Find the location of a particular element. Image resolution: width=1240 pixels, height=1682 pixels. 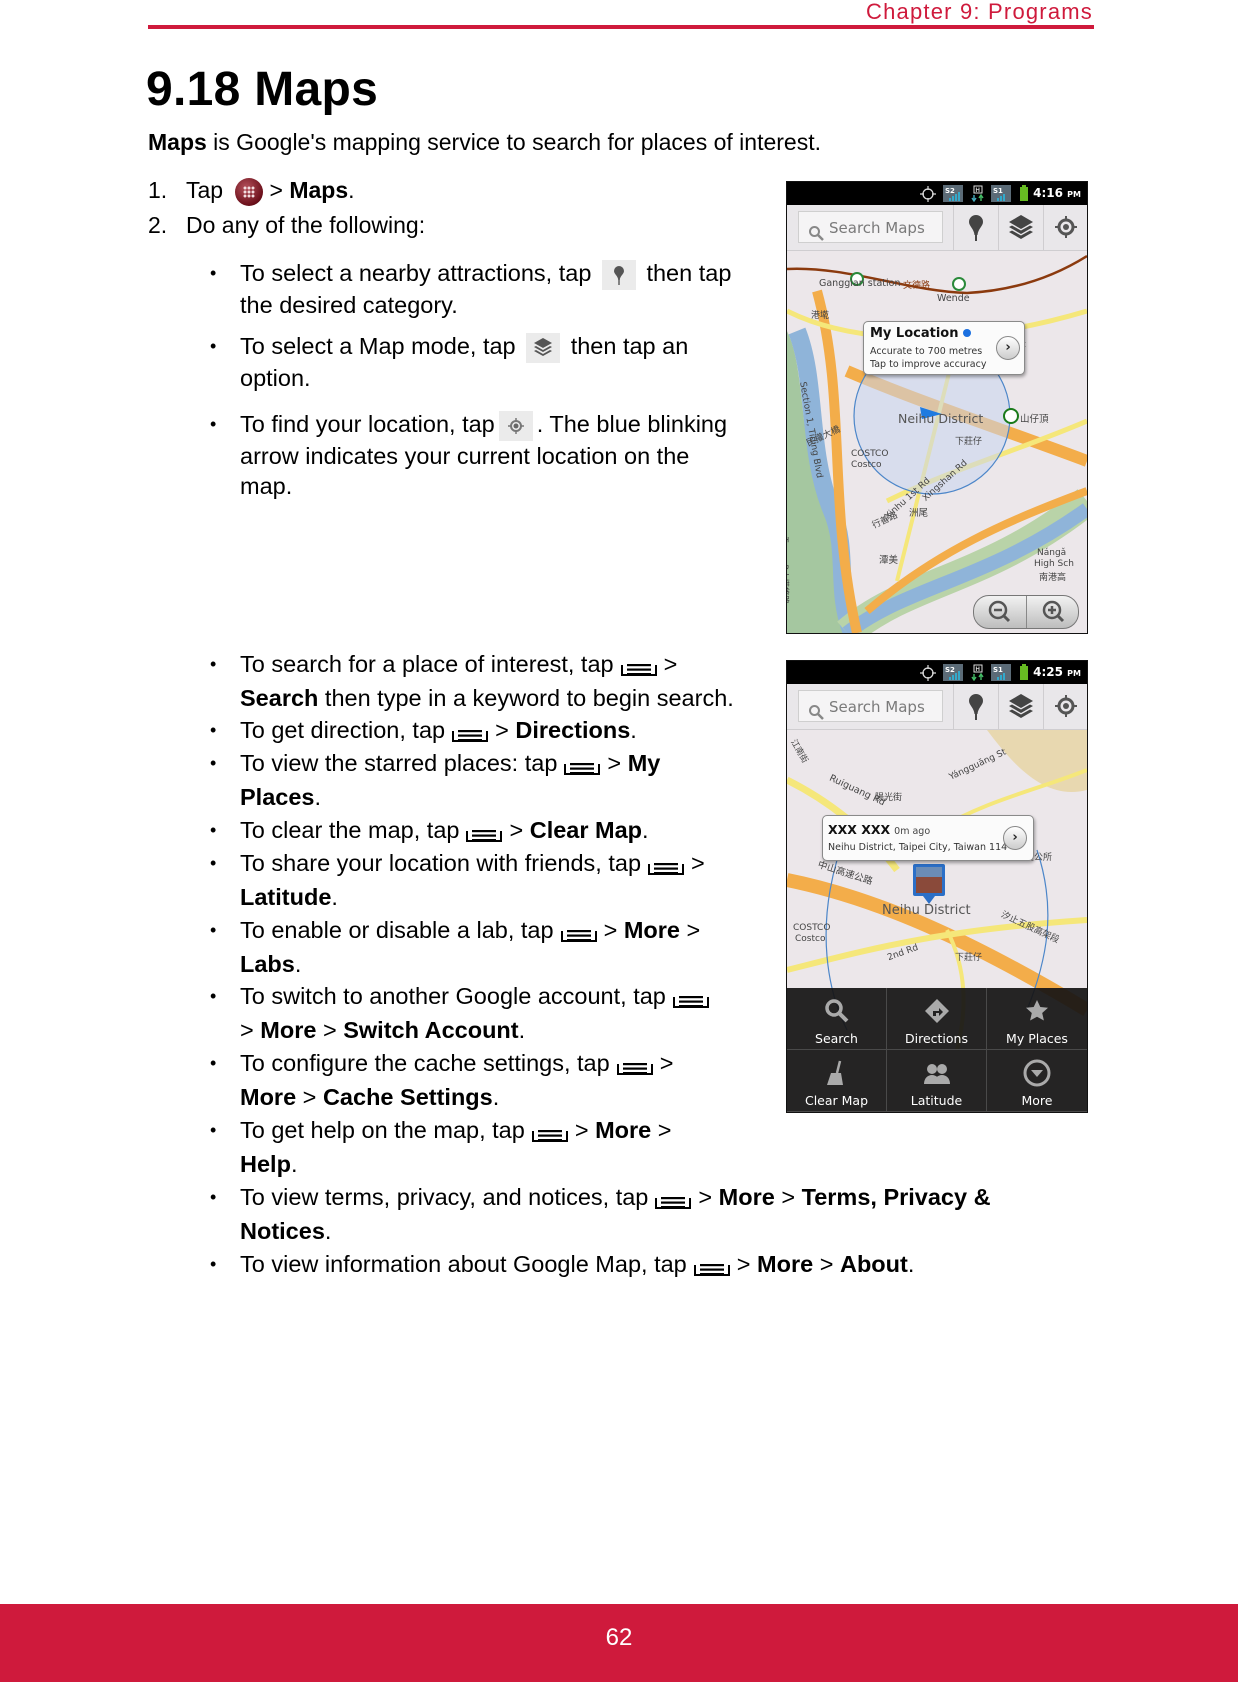

status-bar: S2 H S1 4:16 PM is located at coordinates (937, 193).